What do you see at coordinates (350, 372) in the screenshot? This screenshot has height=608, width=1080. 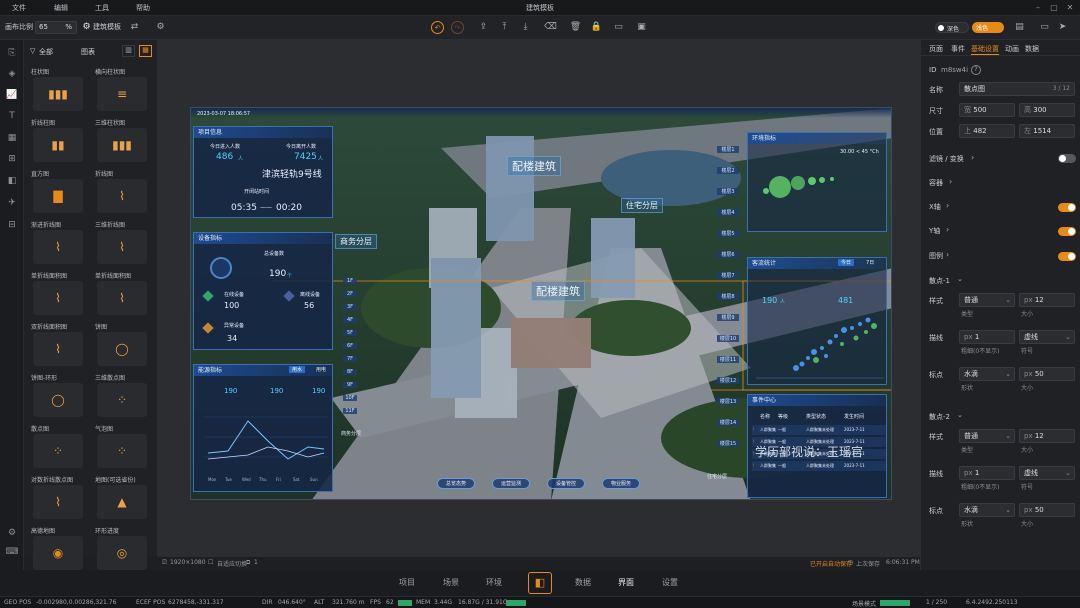 I see `floor-item: 8F` at bounding box center [350, 372].